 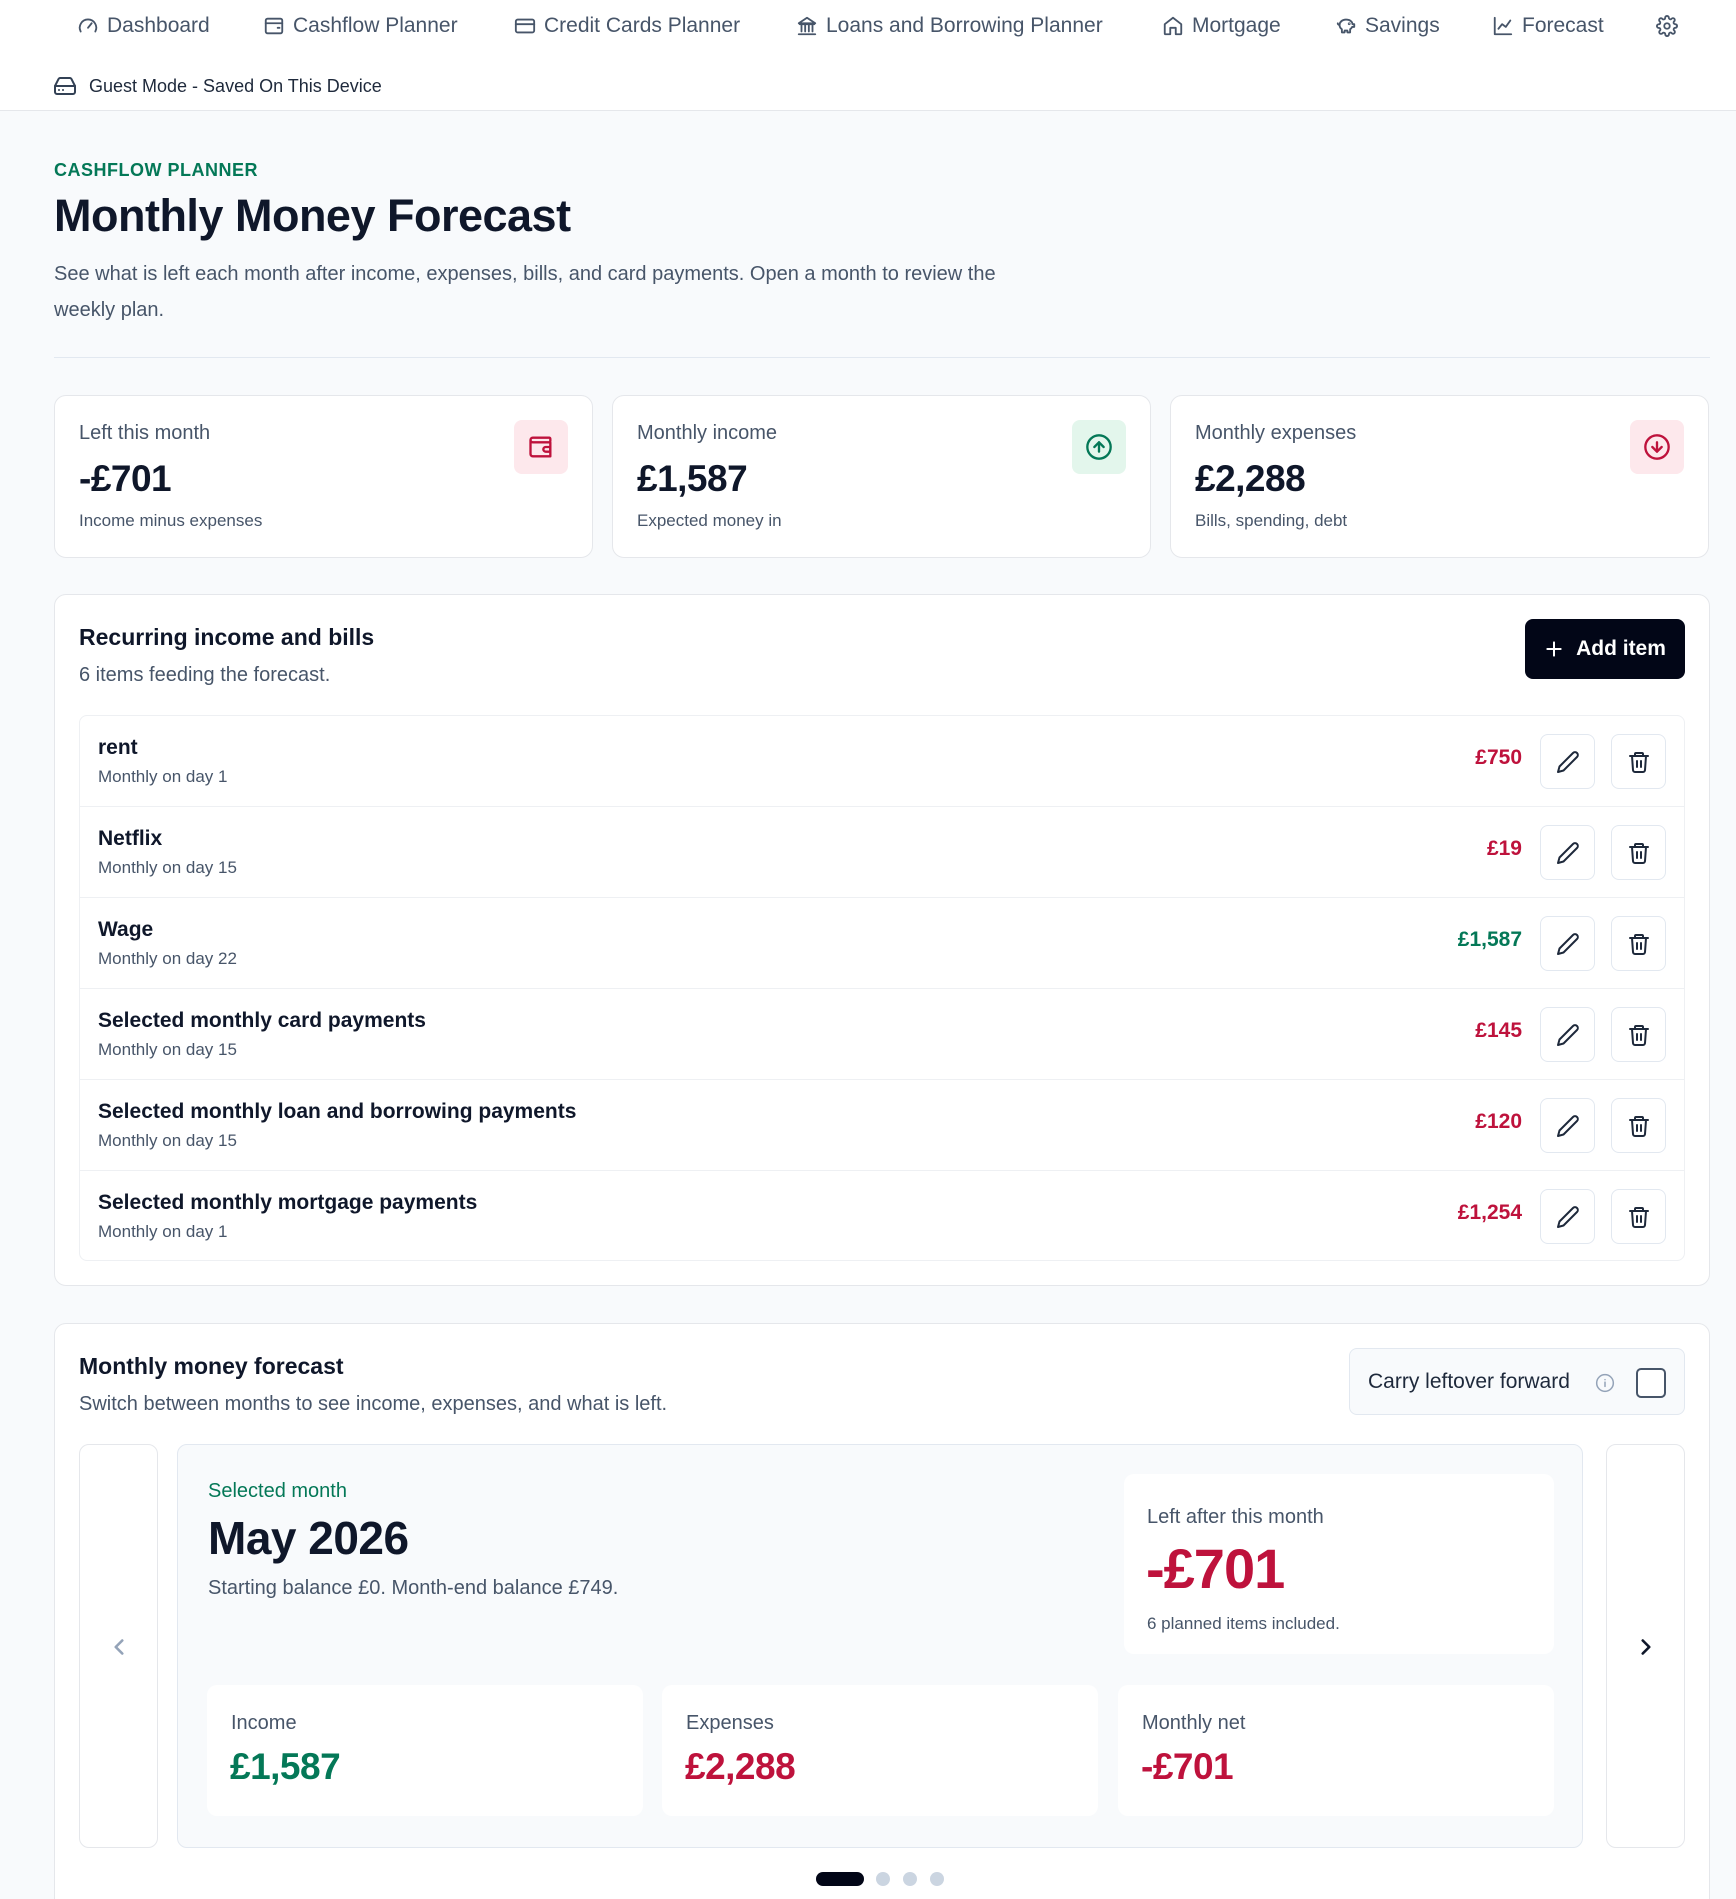 What do you see at coordinates (158, 25) in the screenshot?
I see `nav-item-label: Dashboard` at bounding box center [158, 25].